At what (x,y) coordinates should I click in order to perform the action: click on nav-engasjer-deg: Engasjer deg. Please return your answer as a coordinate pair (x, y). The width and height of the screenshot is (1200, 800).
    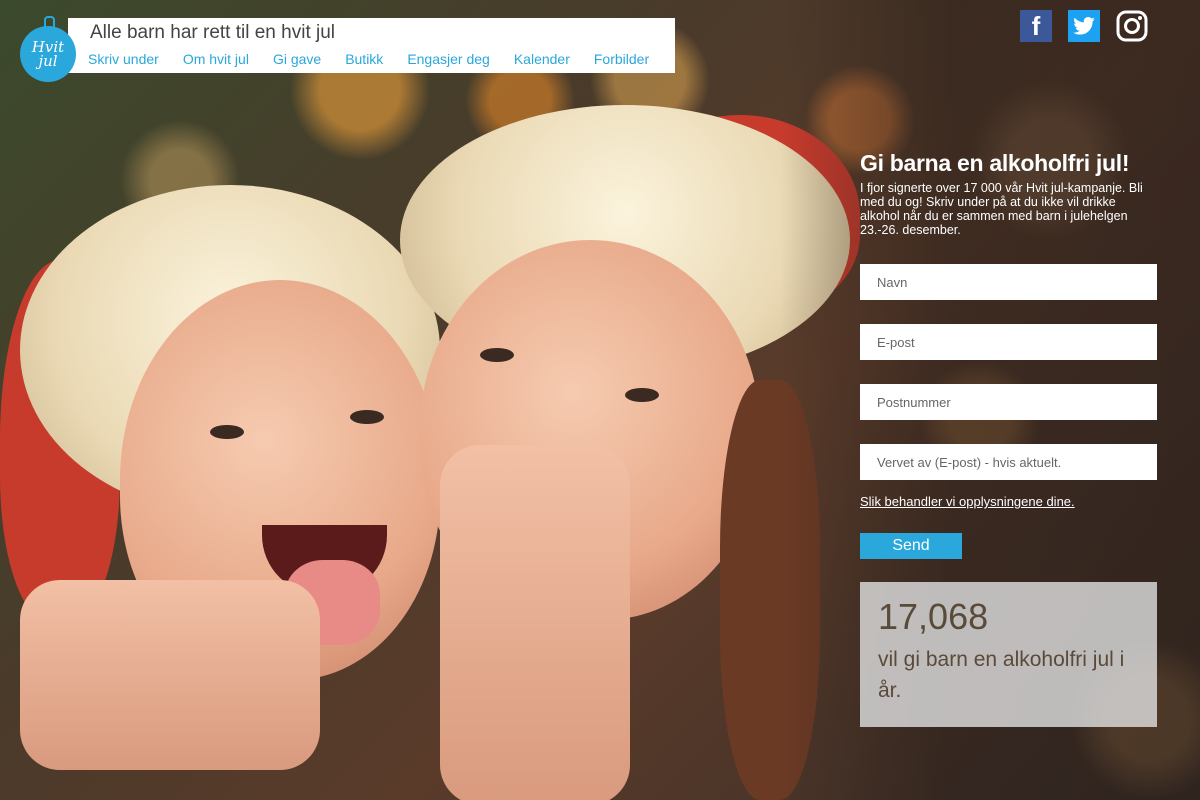
    Looking at the image, I should click on (448, 59).